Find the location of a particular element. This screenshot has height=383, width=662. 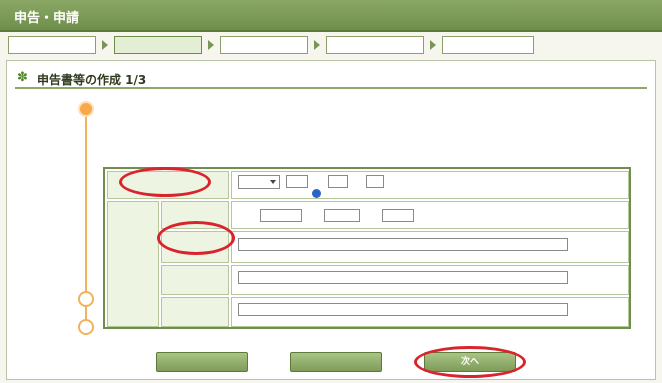

submission-date-input-cell is located at coordinates (430, 185).